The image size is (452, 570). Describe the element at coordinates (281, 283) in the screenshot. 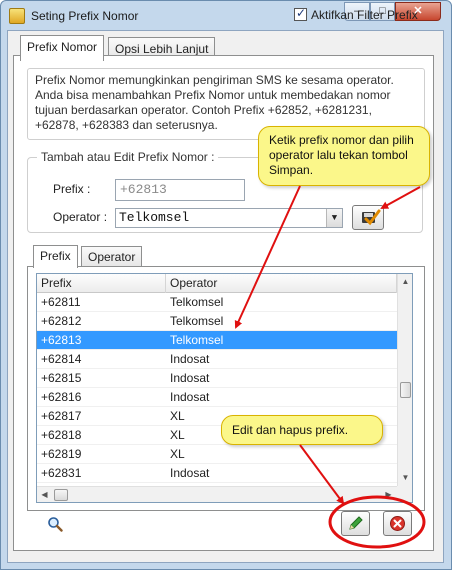

I see `column-header-operator: Operator` at that location.